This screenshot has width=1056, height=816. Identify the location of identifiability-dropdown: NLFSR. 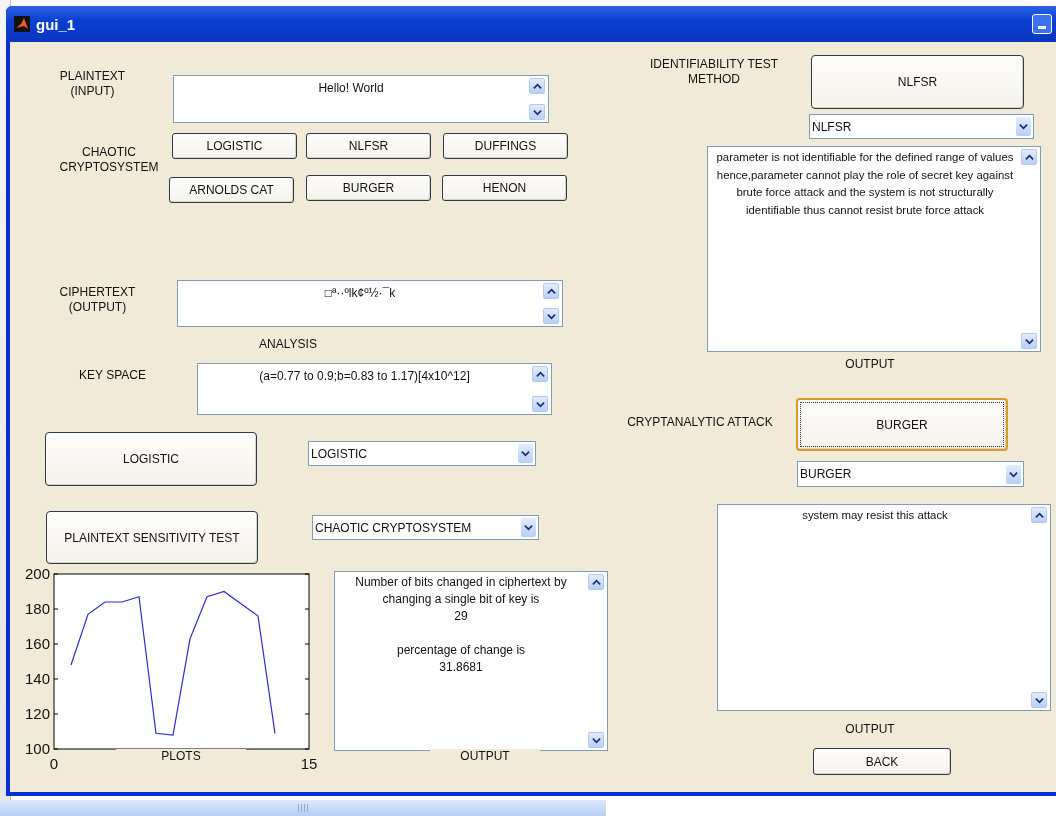
(921, 126).